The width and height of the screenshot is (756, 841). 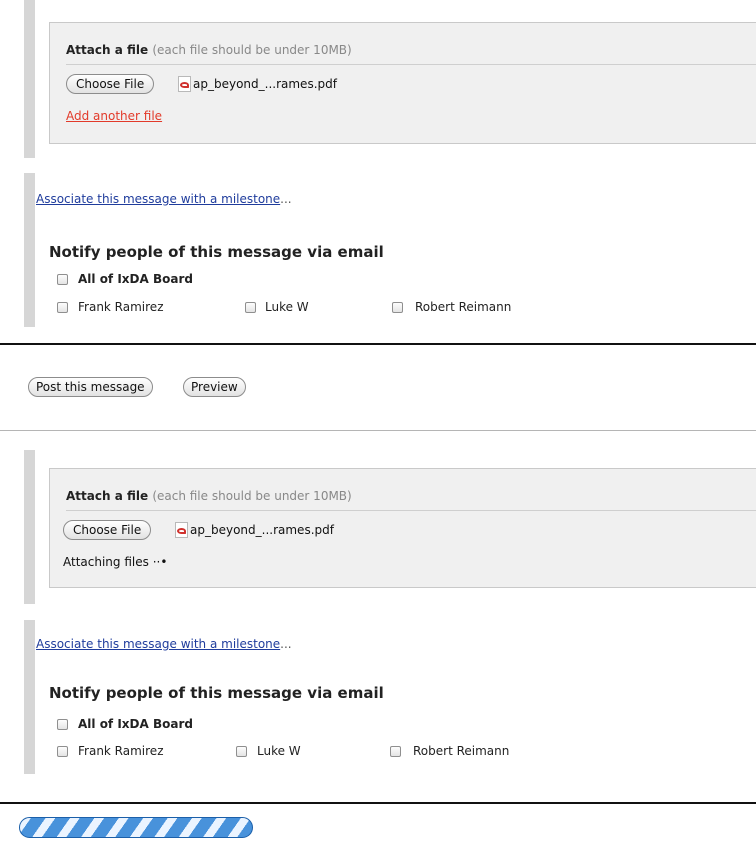 I want to click on post-message-button: Post this message, so click(x=90, y=387).